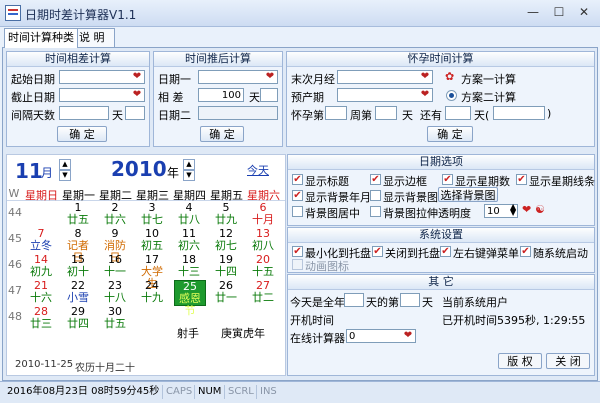 This screenshot has width=600, height=403. I want to click on year-up-icon: ▲, so click(189, 164).